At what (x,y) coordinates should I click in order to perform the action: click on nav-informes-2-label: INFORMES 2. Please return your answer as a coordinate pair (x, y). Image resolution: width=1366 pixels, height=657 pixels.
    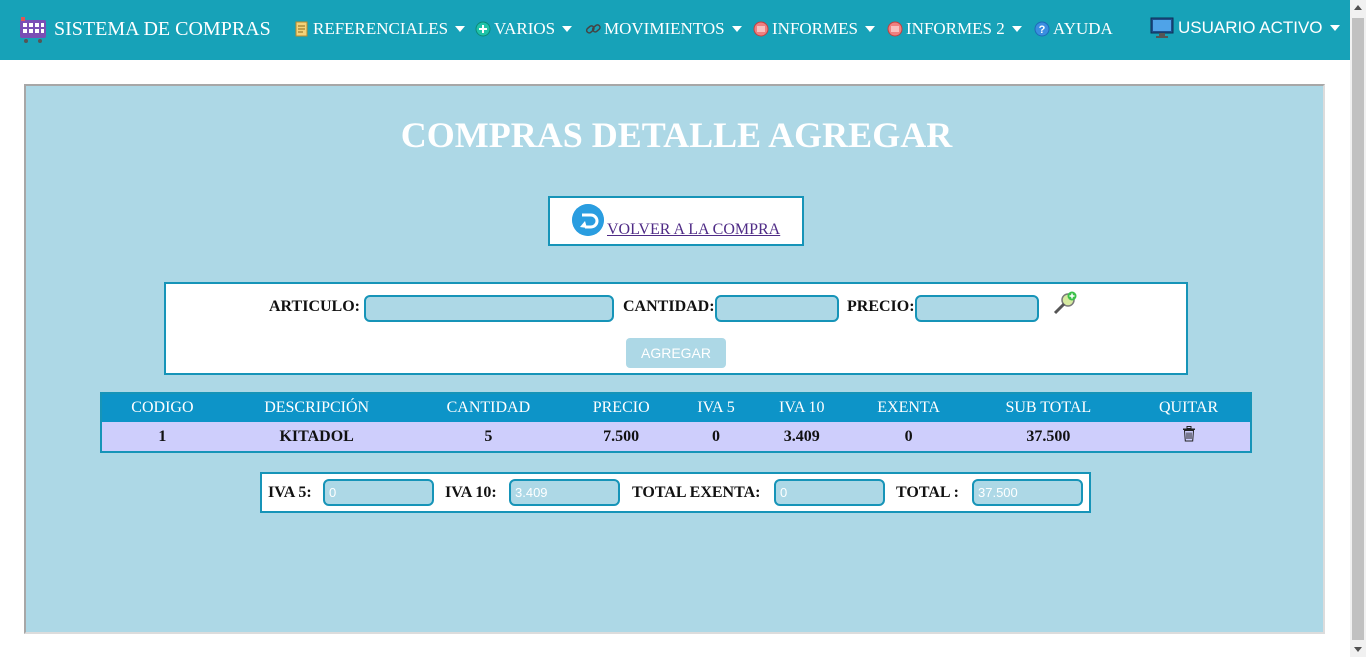
    Looking at the image, I should click on (955, 28).